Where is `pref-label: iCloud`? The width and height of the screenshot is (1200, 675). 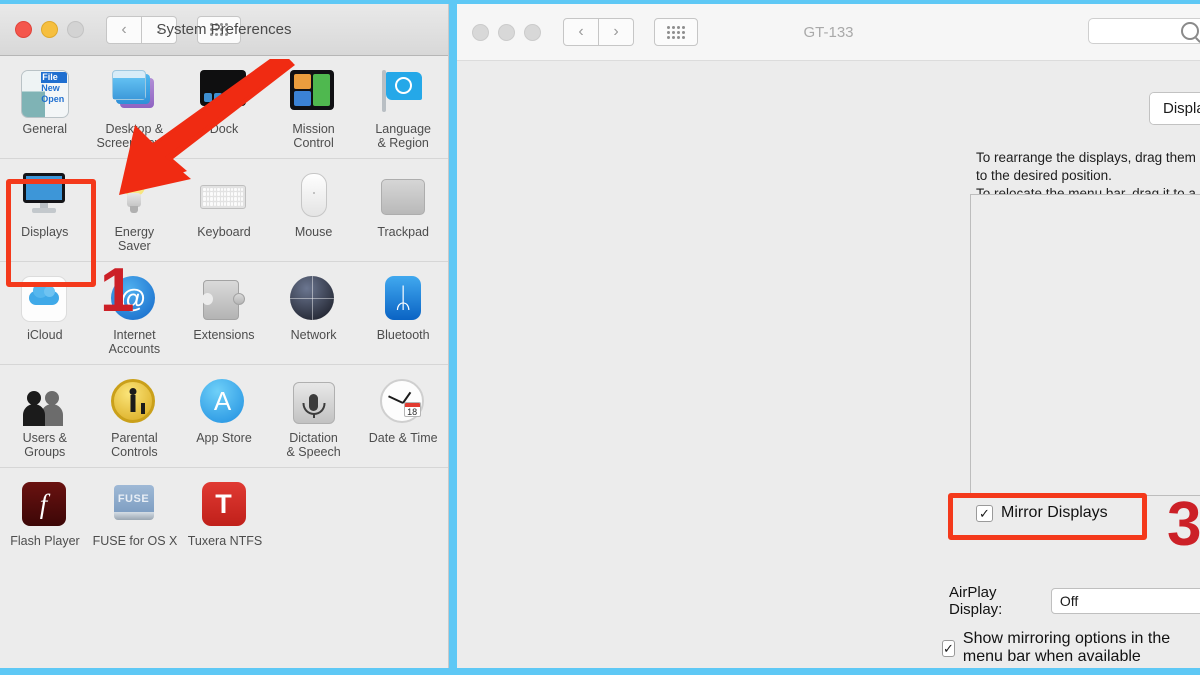
pref-label: iCloud is located at coordinates (45, 335).